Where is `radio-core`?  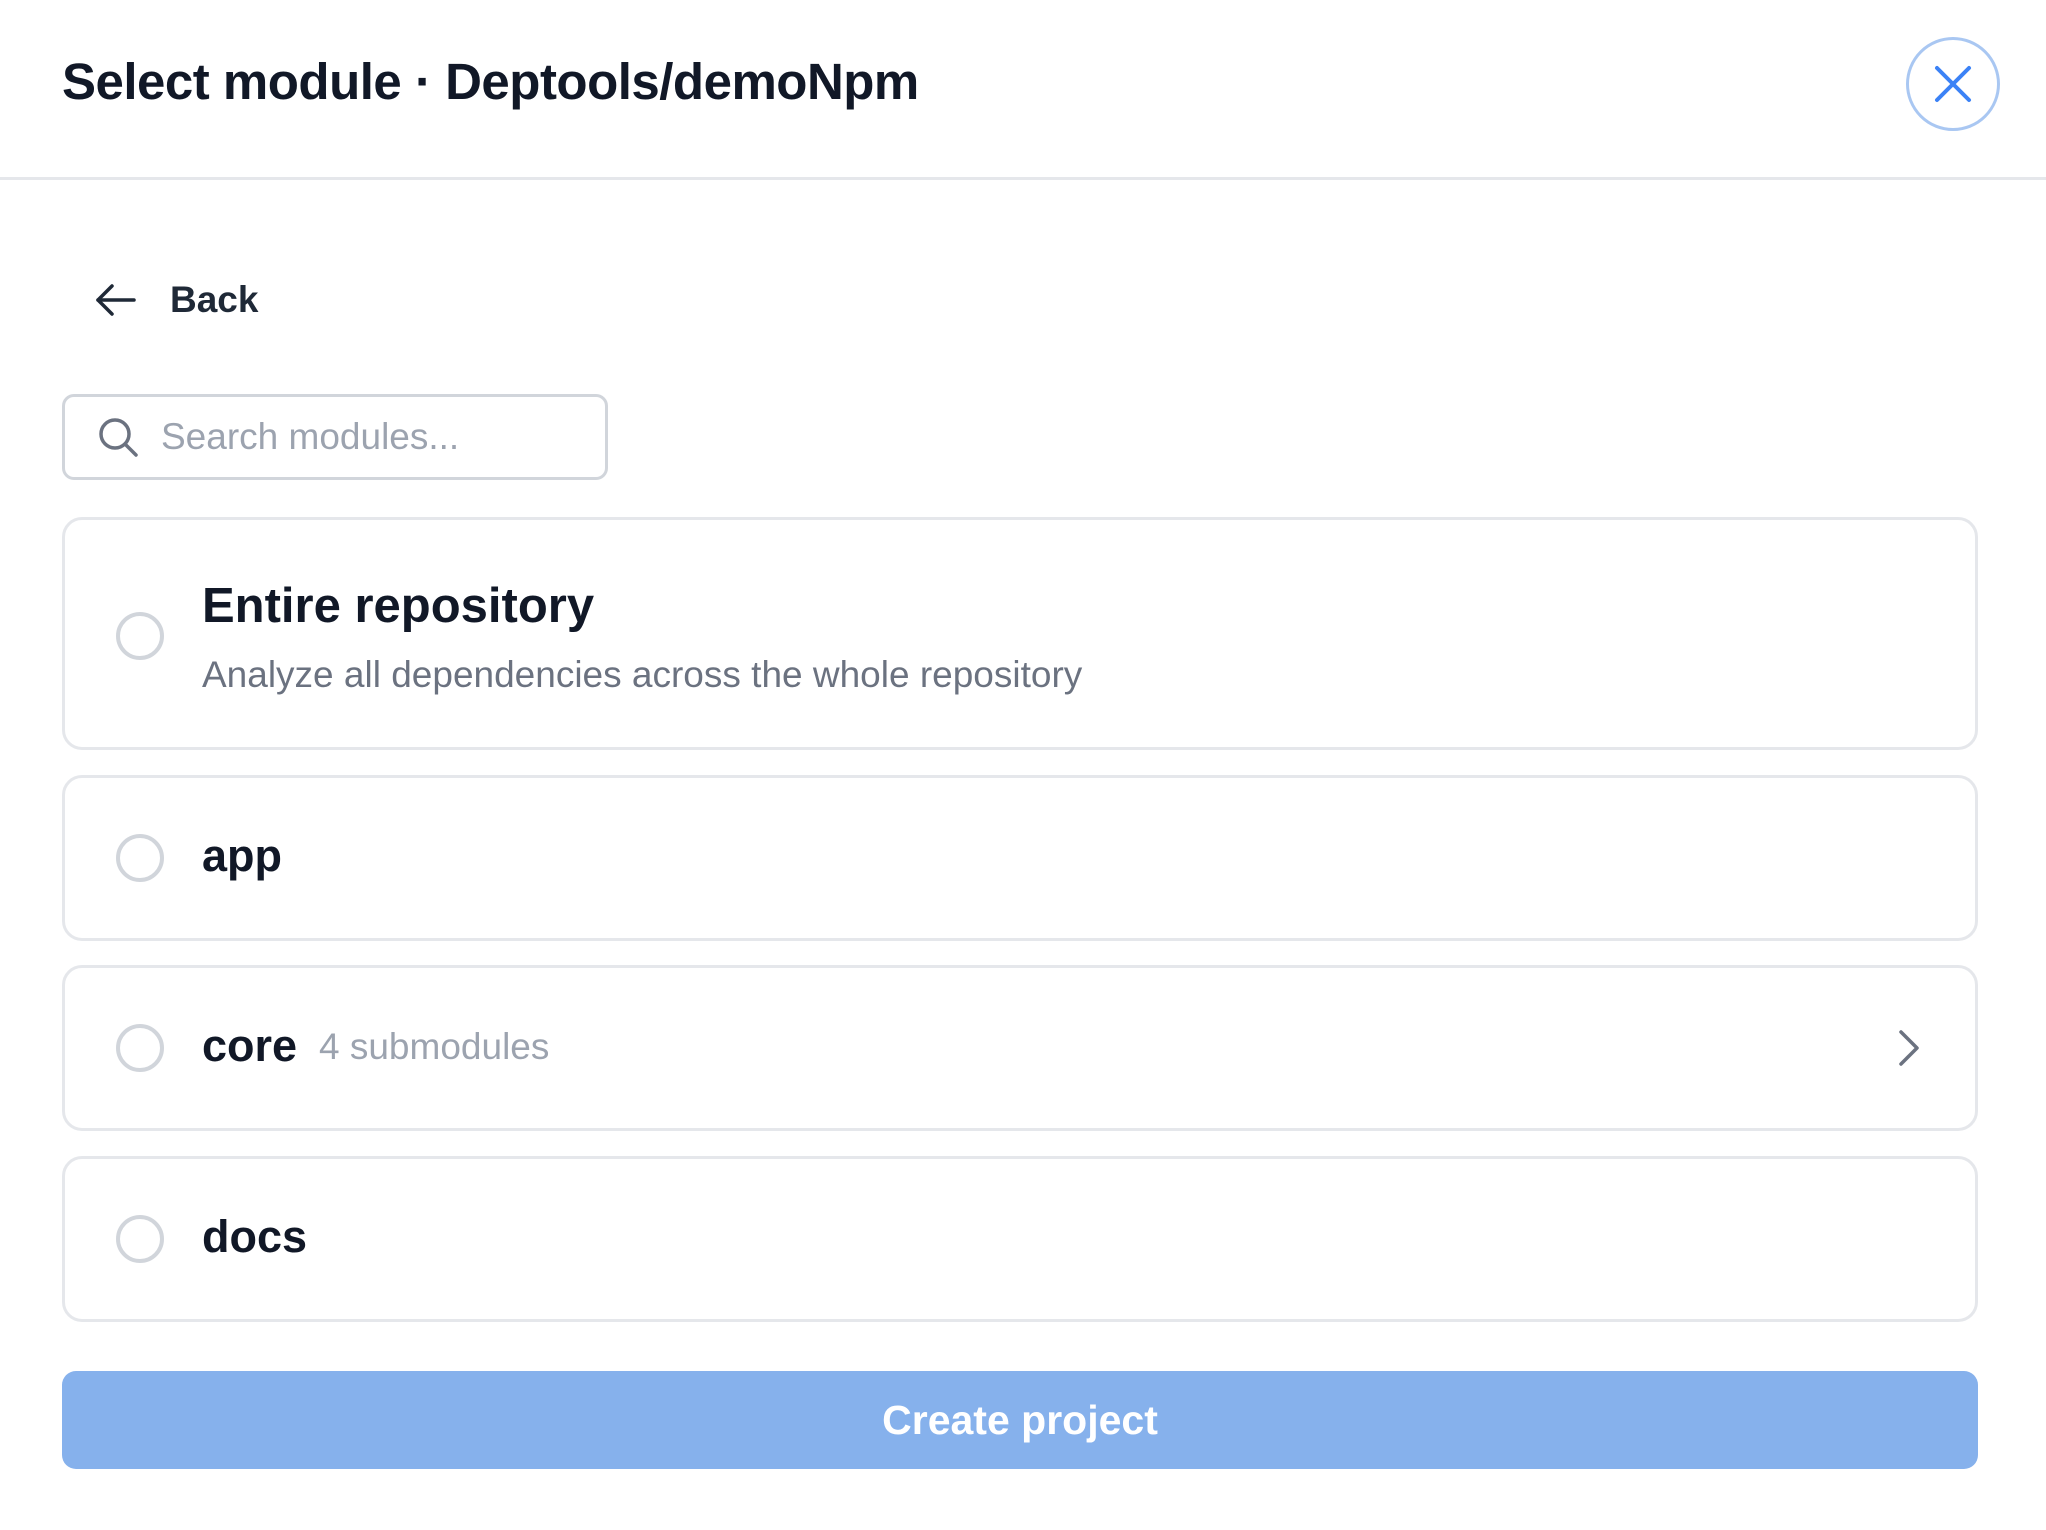 radio-core is located at coordinates (140, 1048).